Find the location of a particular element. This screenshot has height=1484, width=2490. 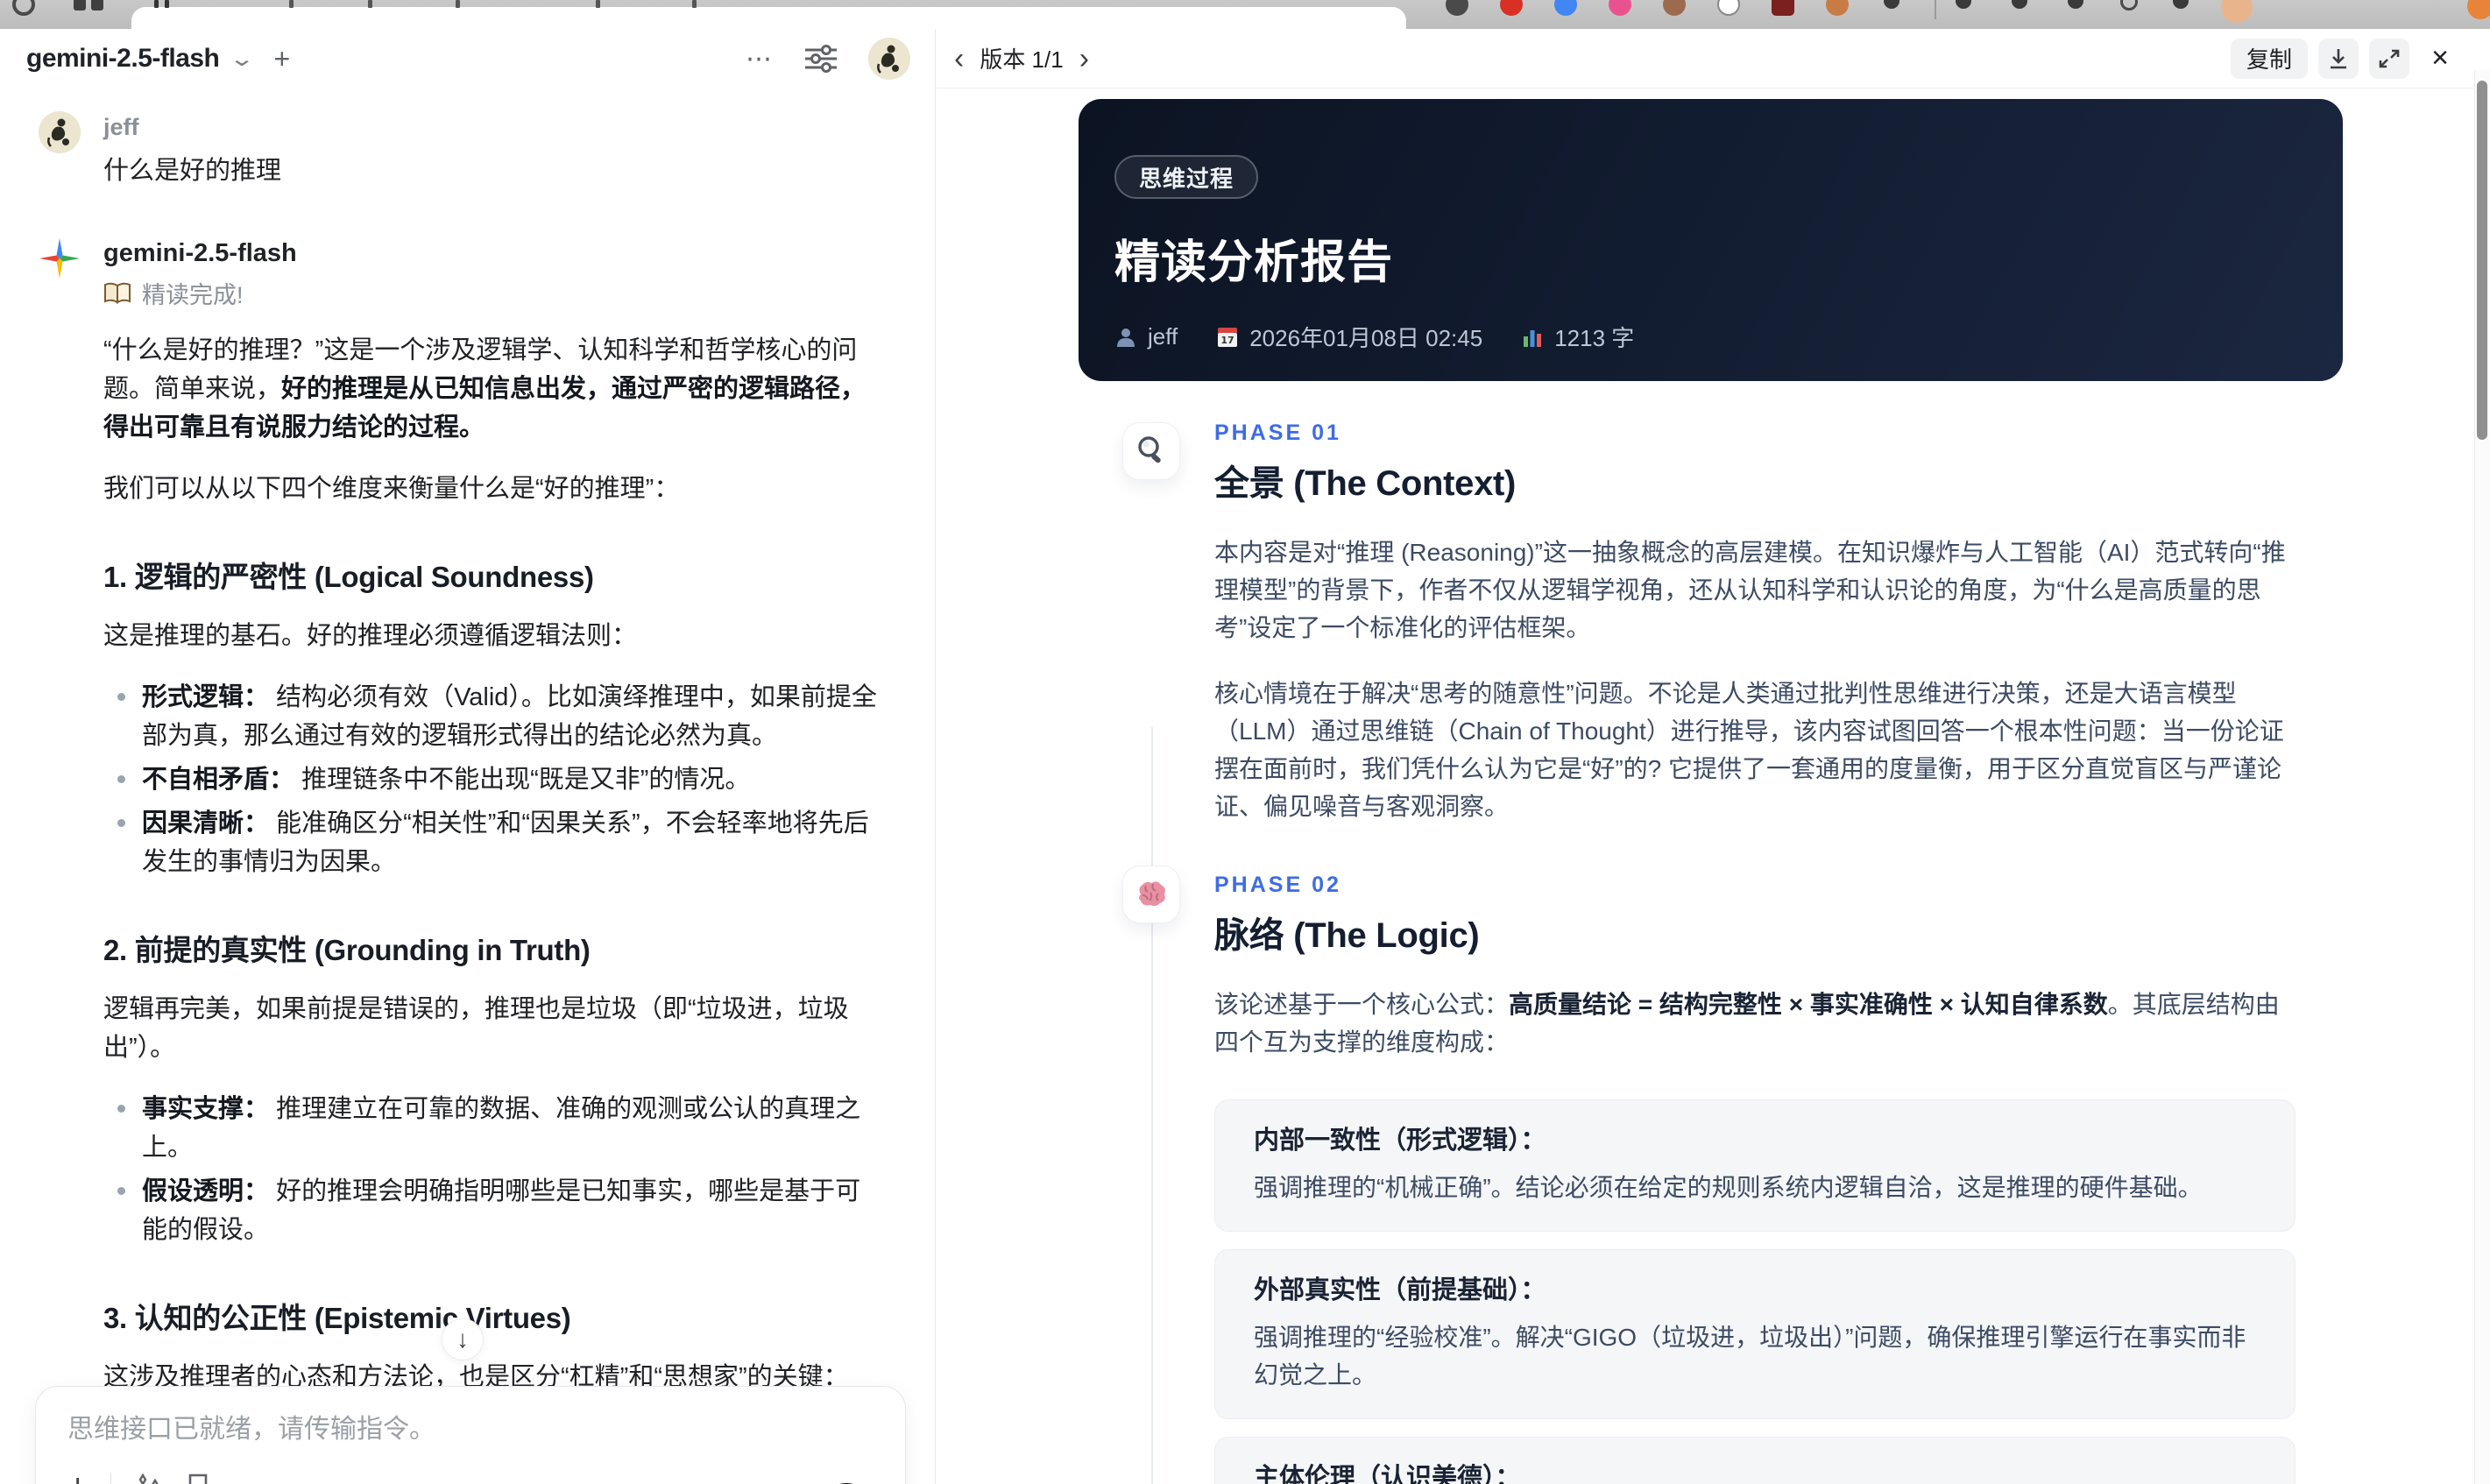

message-author: jeff is located at coordinates (121, 127).